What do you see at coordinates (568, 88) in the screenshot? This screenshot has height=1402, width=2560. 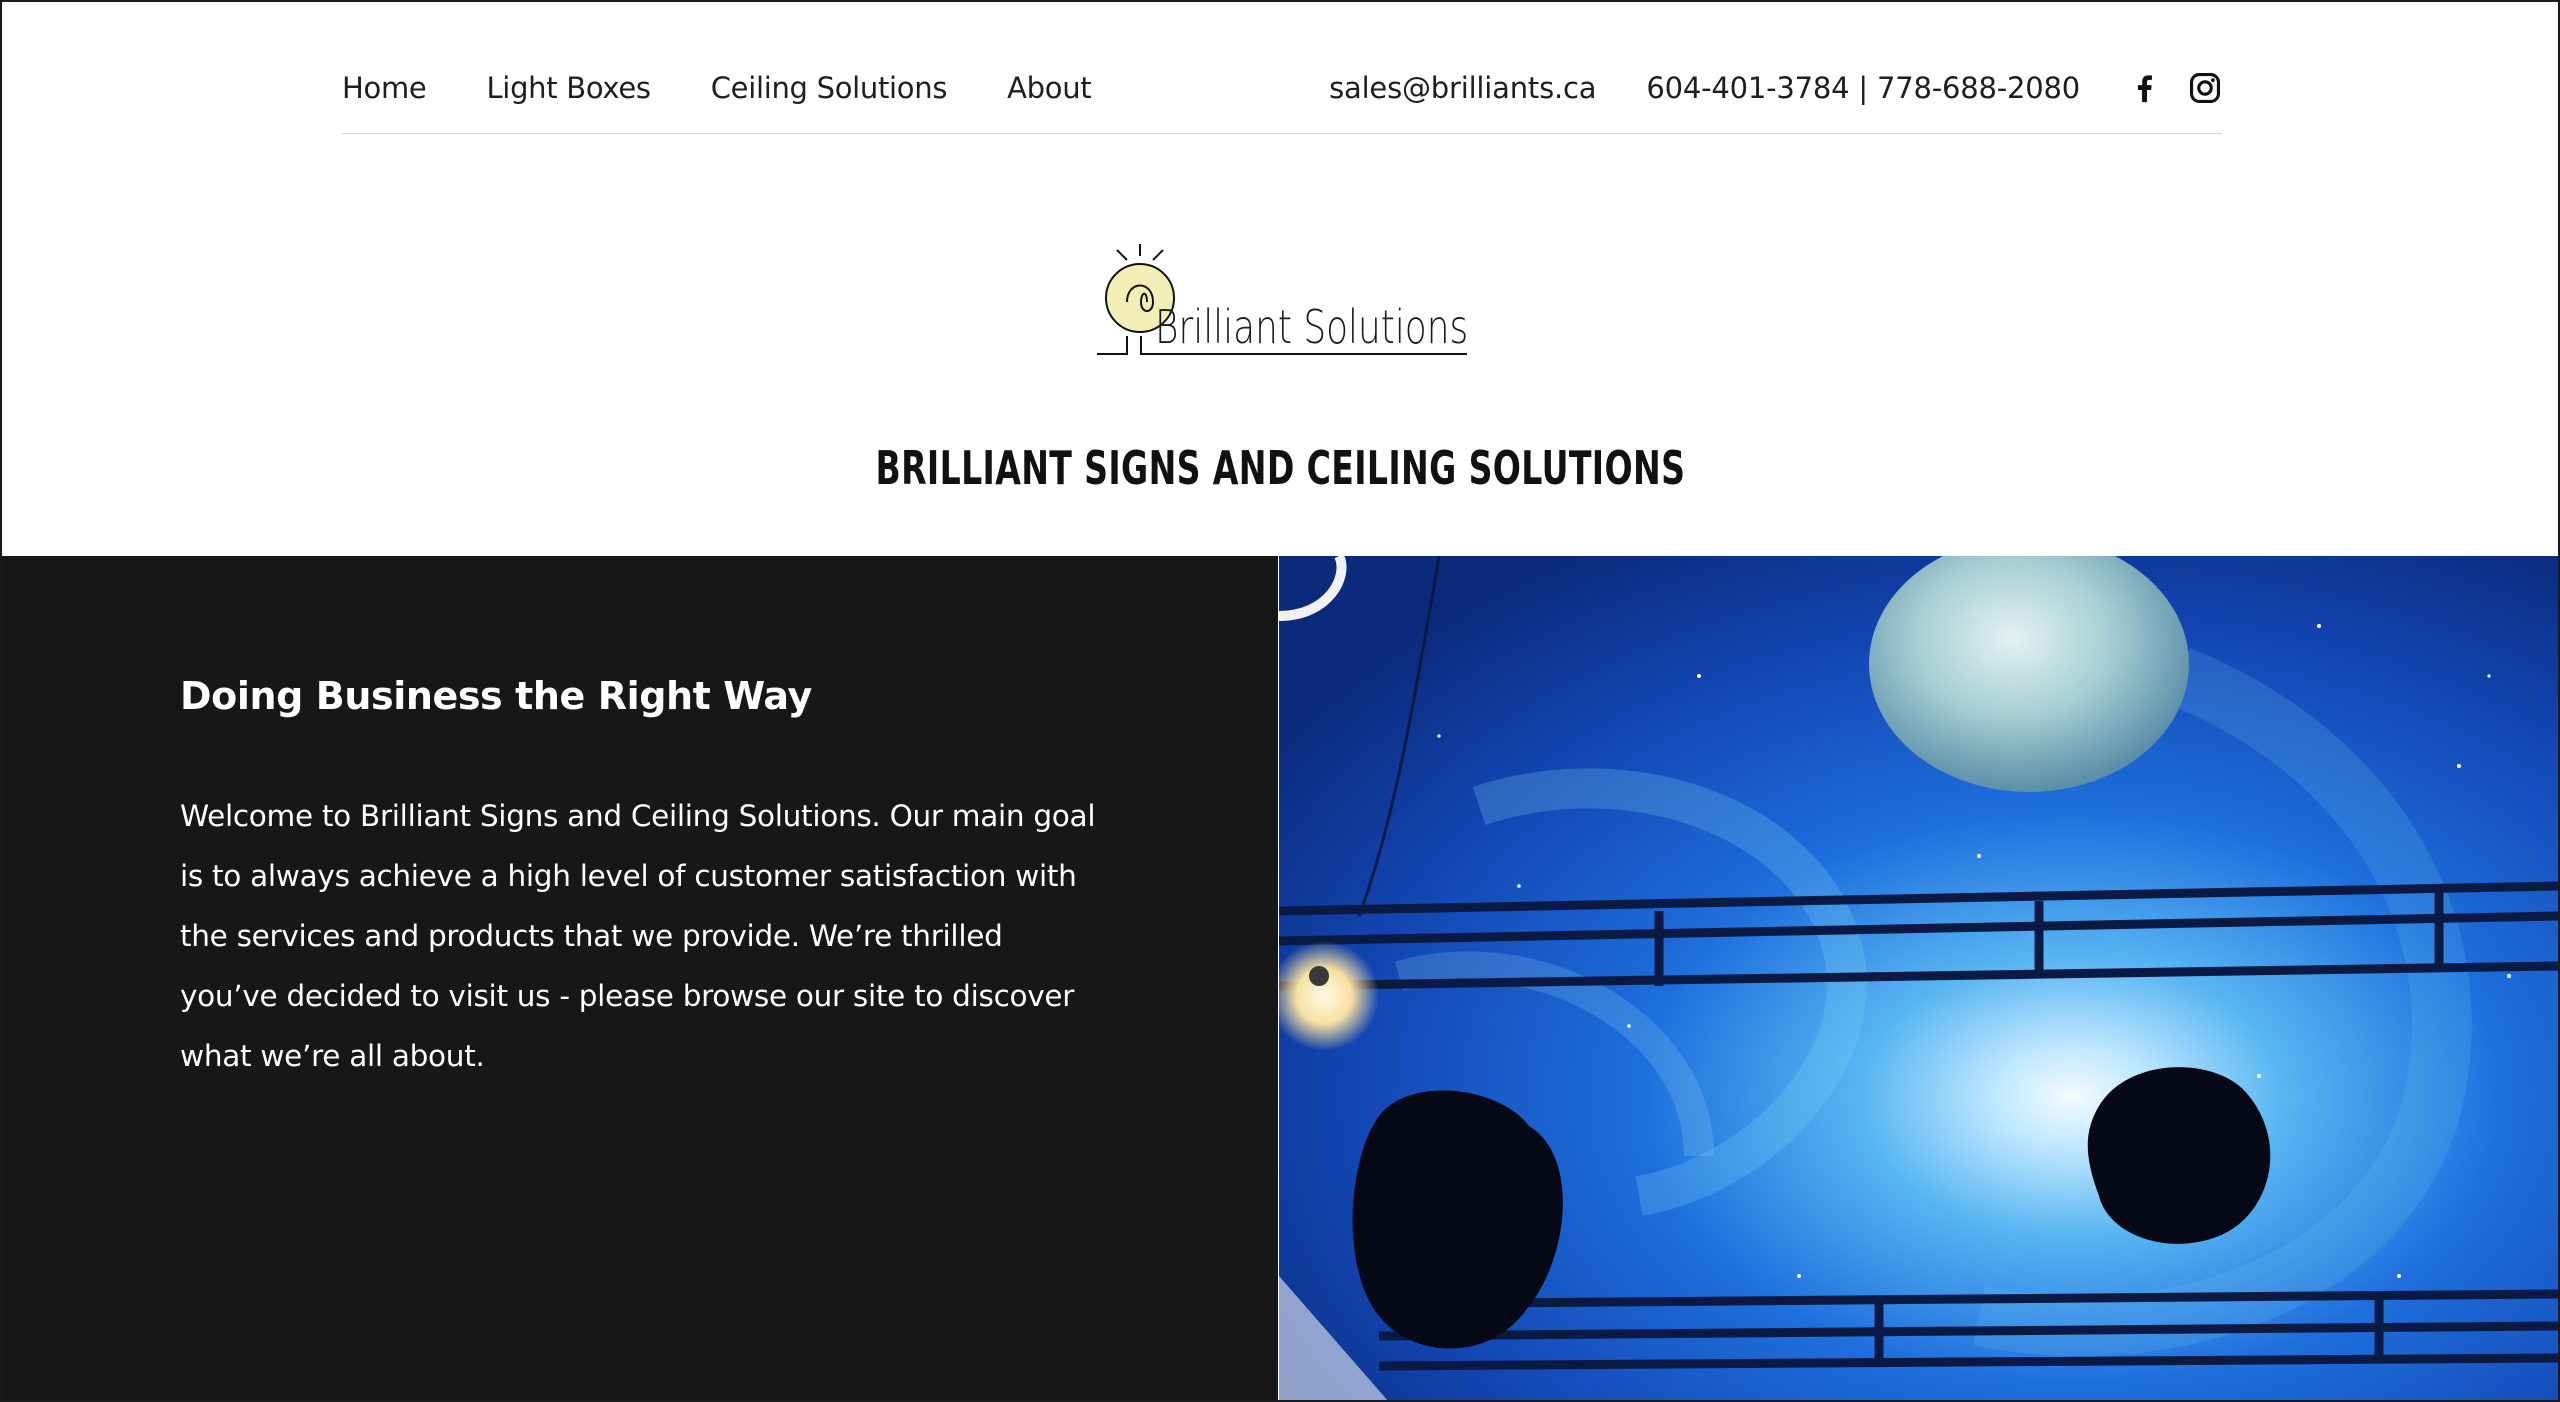 I see `nav-link-light-boxes: Light Boxes` at bounding box center [568, 88].